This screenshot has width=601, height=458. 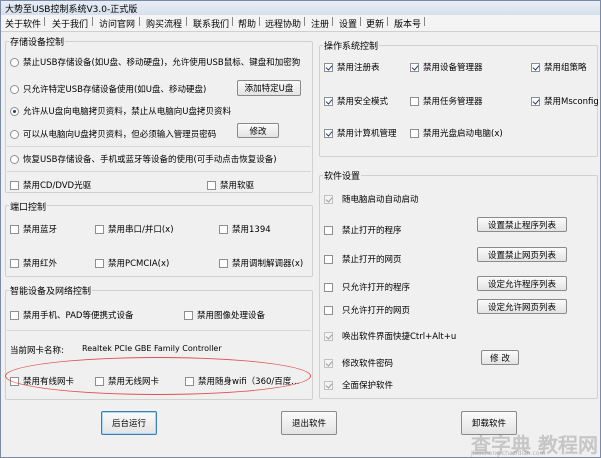 I want to click on password-checkbox: 修改软件密码, so click(x=358, y=363).